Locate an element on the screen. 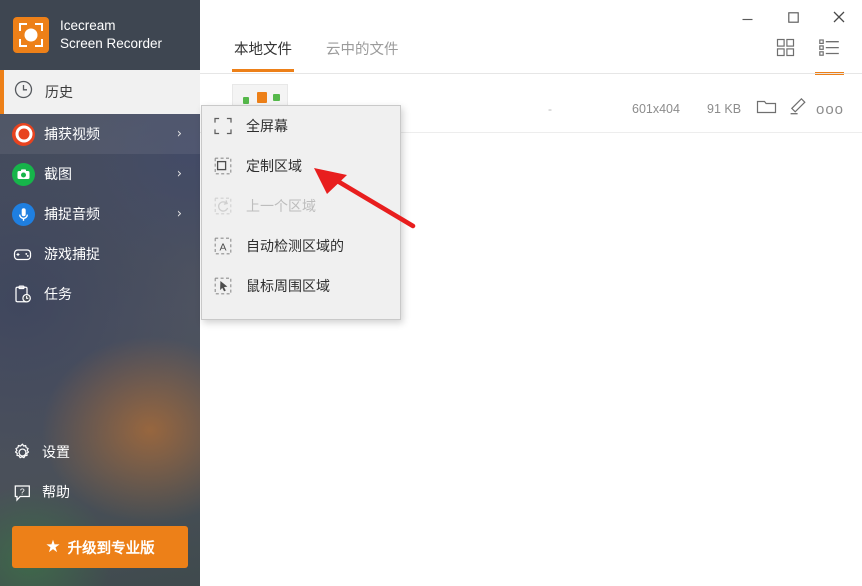  auto-detect-area-icon: A is located at coordinates (228, 246).